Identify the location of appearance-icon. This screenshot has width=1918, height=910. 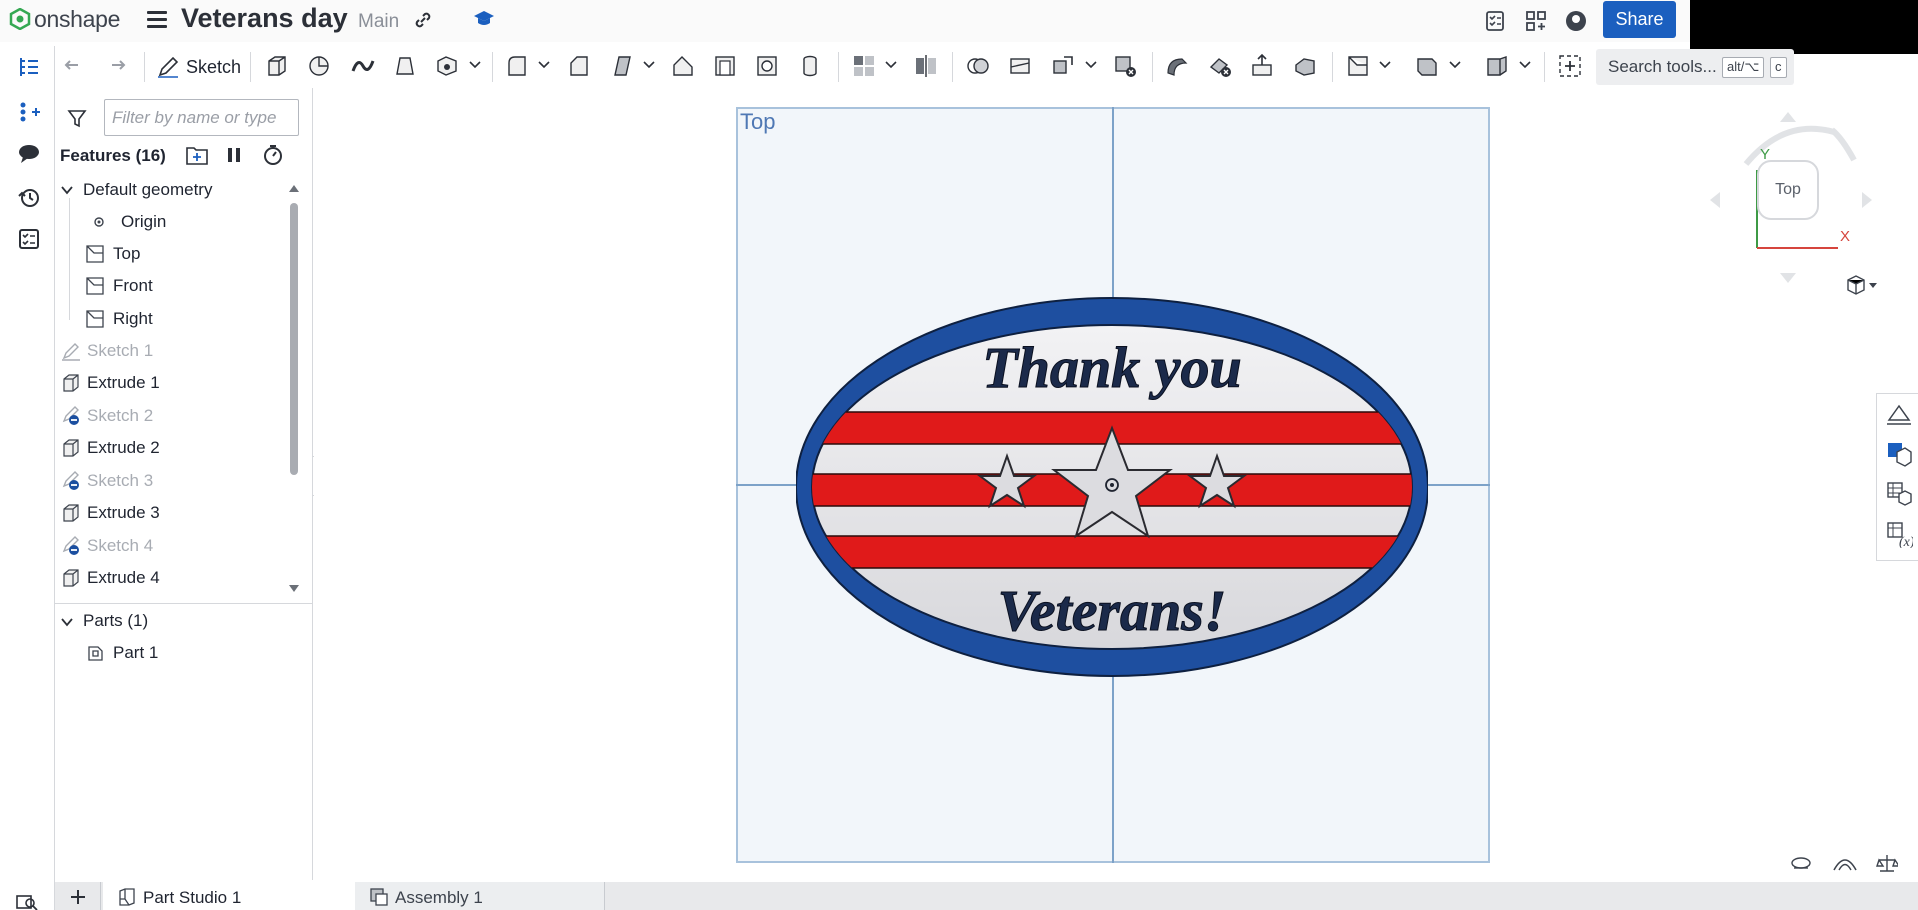
(1899, 414).